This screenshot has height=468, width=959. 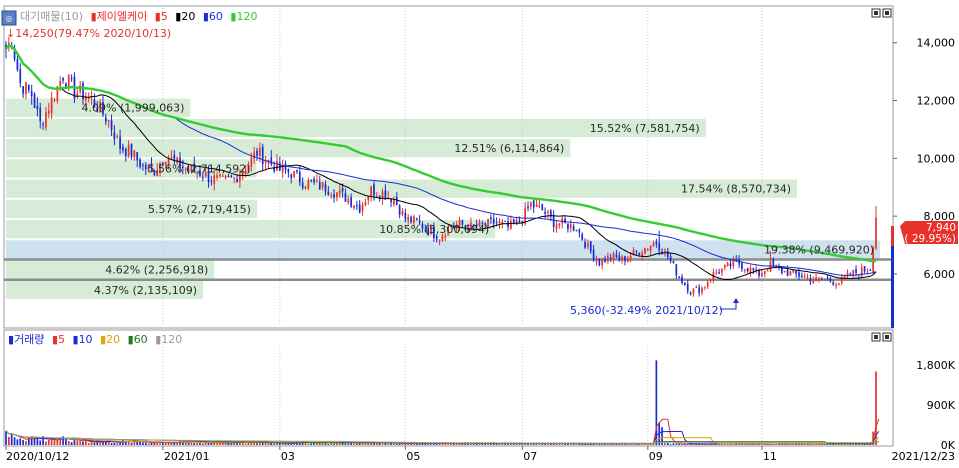 I want to click on price-axis-label: 12,000, so click(x=936, y=101).